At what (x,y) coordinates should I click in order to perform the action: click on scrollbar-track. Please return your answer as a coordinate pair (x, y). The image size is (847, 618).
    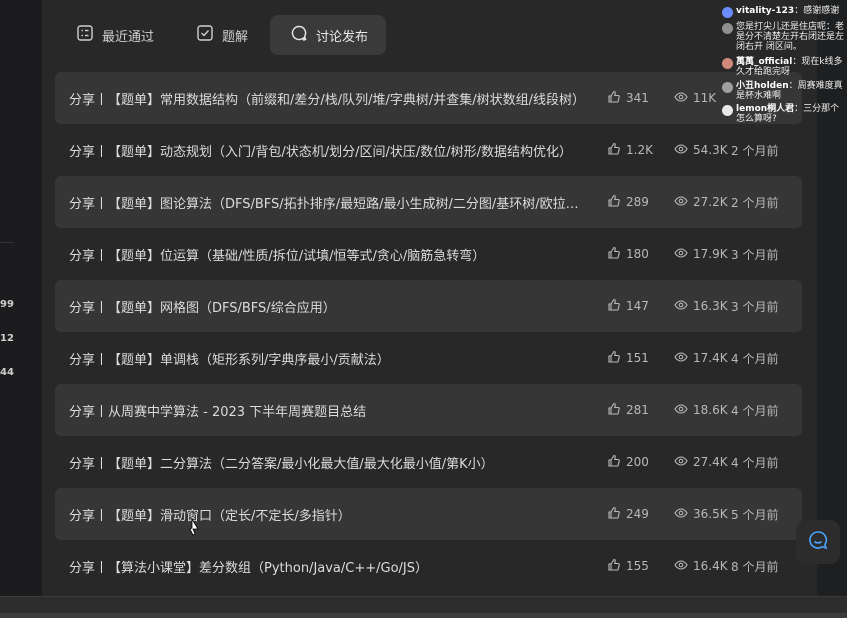
    Looking at the image, I should click on (423, 615).